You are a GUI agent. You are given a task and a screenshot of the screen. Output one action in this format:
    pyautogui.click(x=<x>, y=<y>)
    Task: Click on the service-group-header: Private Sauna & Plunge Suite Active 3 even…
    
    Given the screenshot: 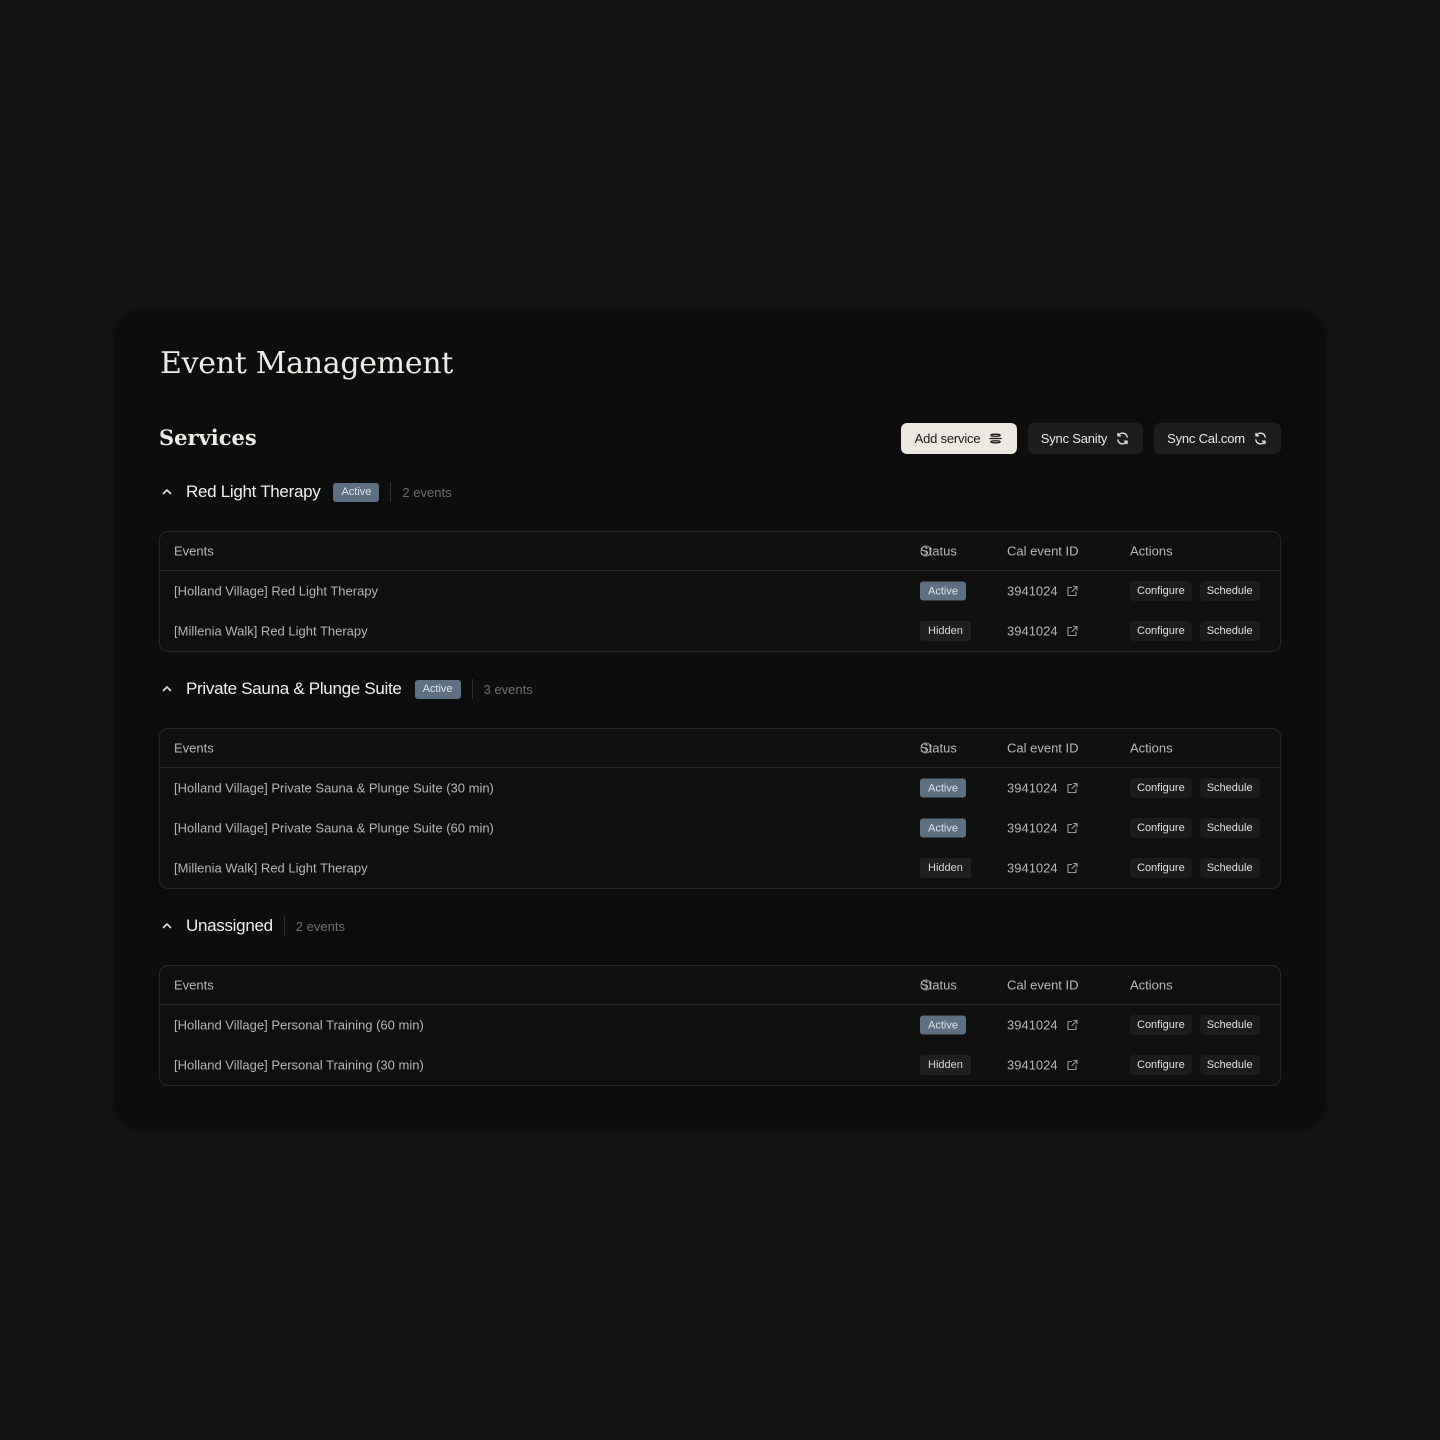 What is the action you would take?
    pyautogui.click(x=346, y=689)
    